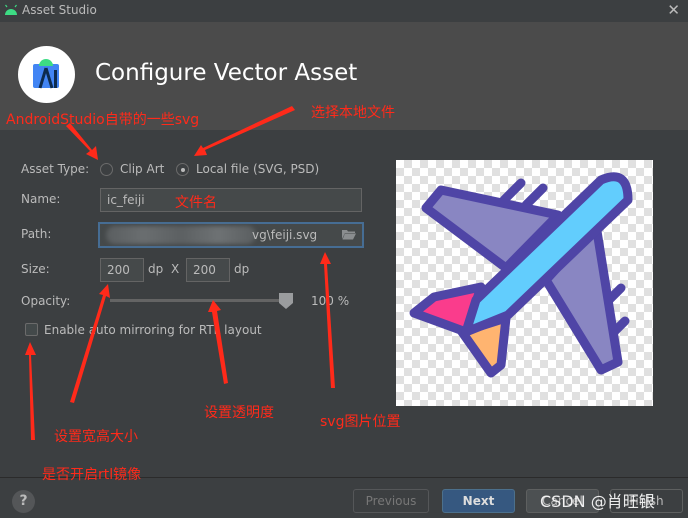 The height and width of the screenshot is (518, 688). I want to click on height-input: 200, so click(208, 270).